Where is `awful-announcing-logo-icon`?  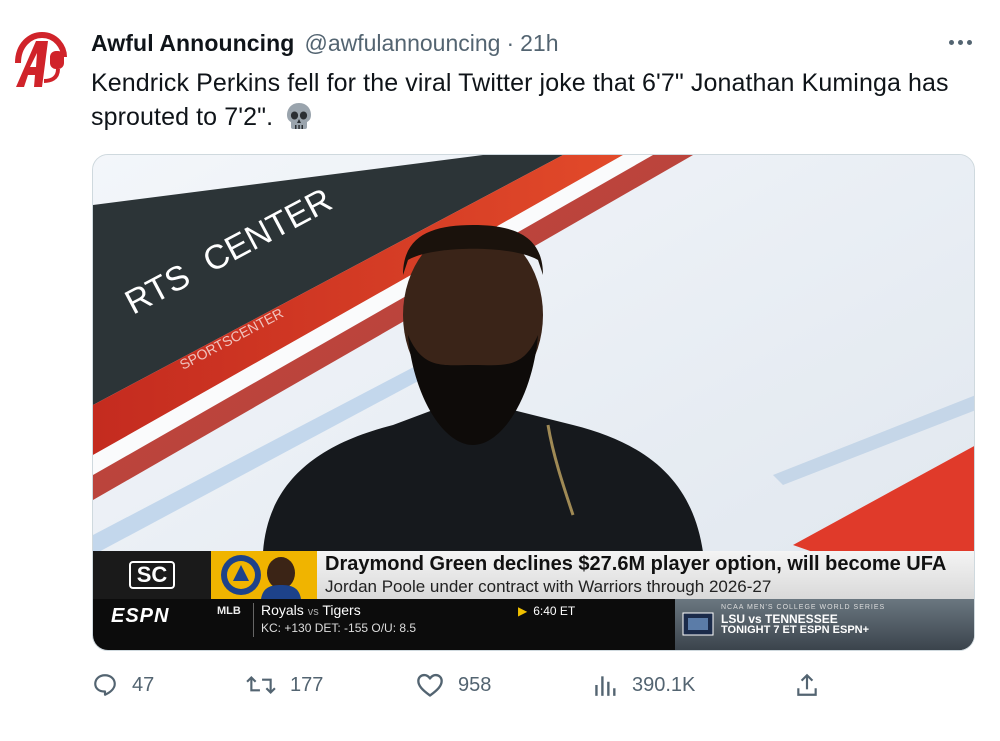 awful-announcing-logo-icon is located at coordinates (40, 59).